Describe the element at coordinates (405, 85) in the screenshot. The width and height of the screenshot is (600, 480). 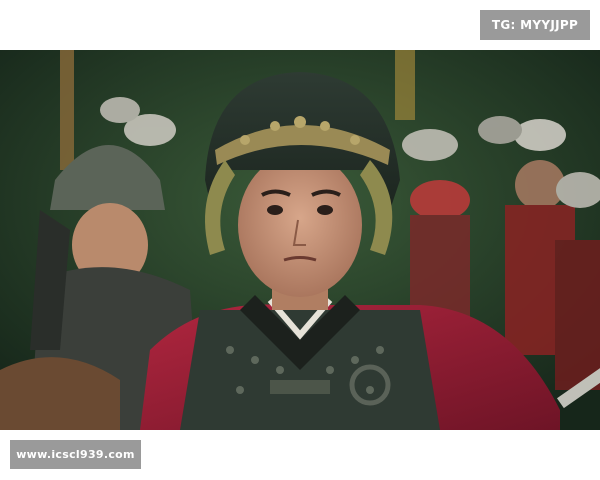
I see `background-banner` at that location.